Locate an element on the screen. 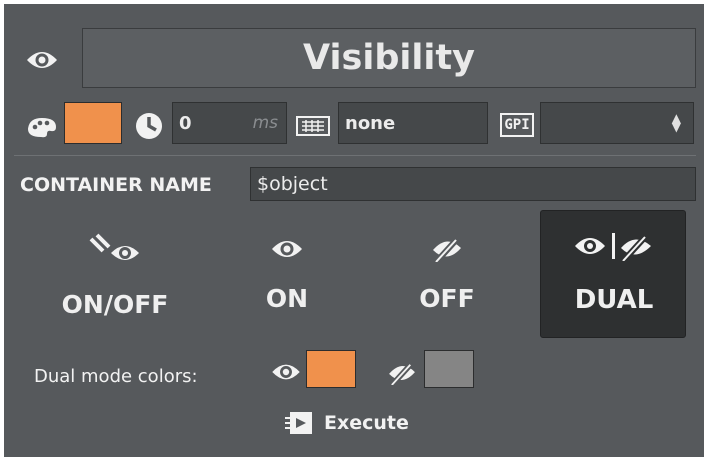 The image size is (707, 461). execute-button: Execute is located at coordinates (362, 423).